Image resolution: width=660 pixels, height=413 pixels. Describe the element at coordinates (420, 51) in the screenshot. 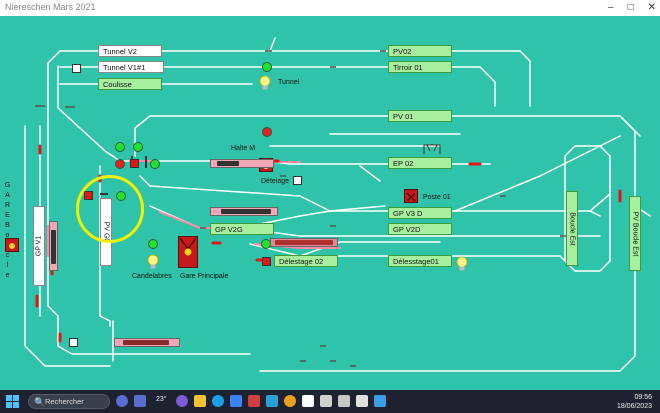

I see `label-pv02: PV02` at that location.